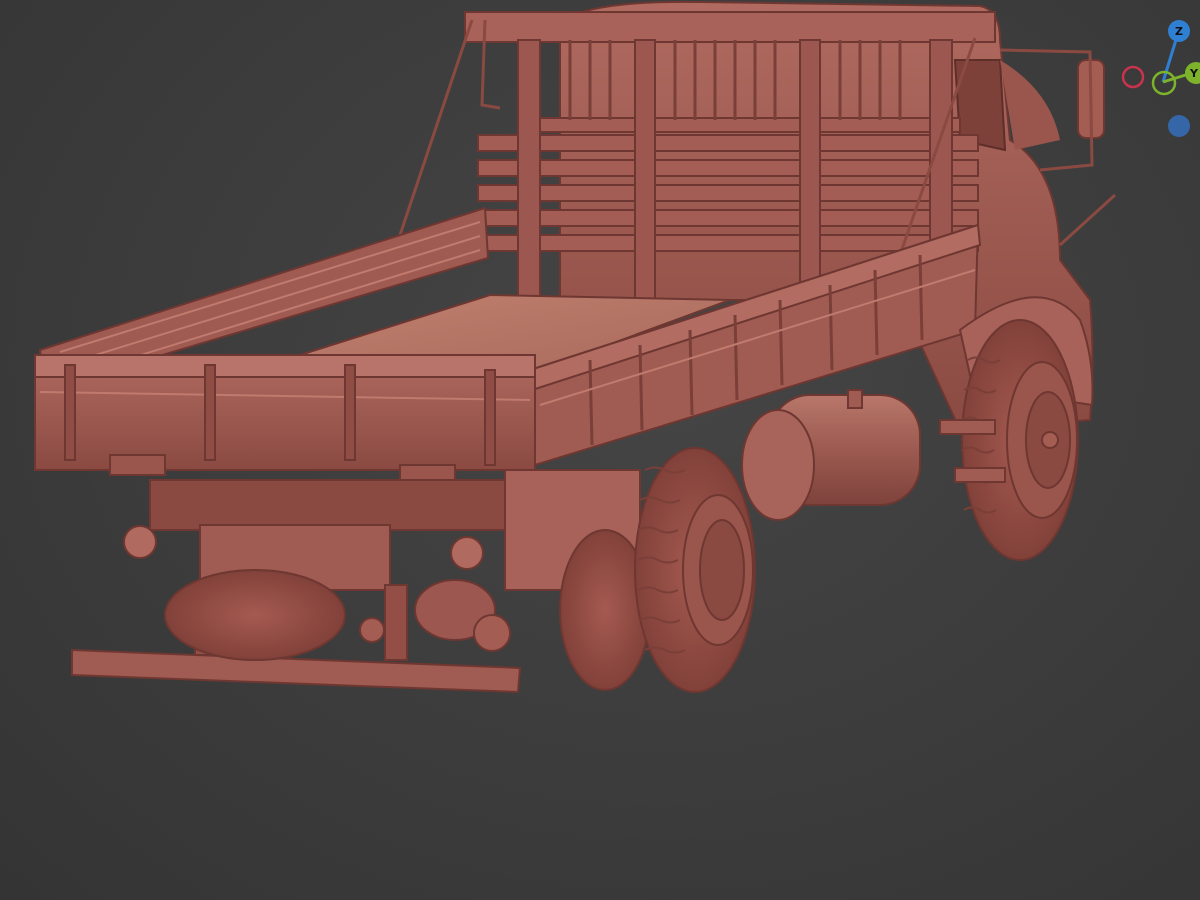 This screenshot has height=900, width=1200. I want to click on tailgate, so click(285, 420).